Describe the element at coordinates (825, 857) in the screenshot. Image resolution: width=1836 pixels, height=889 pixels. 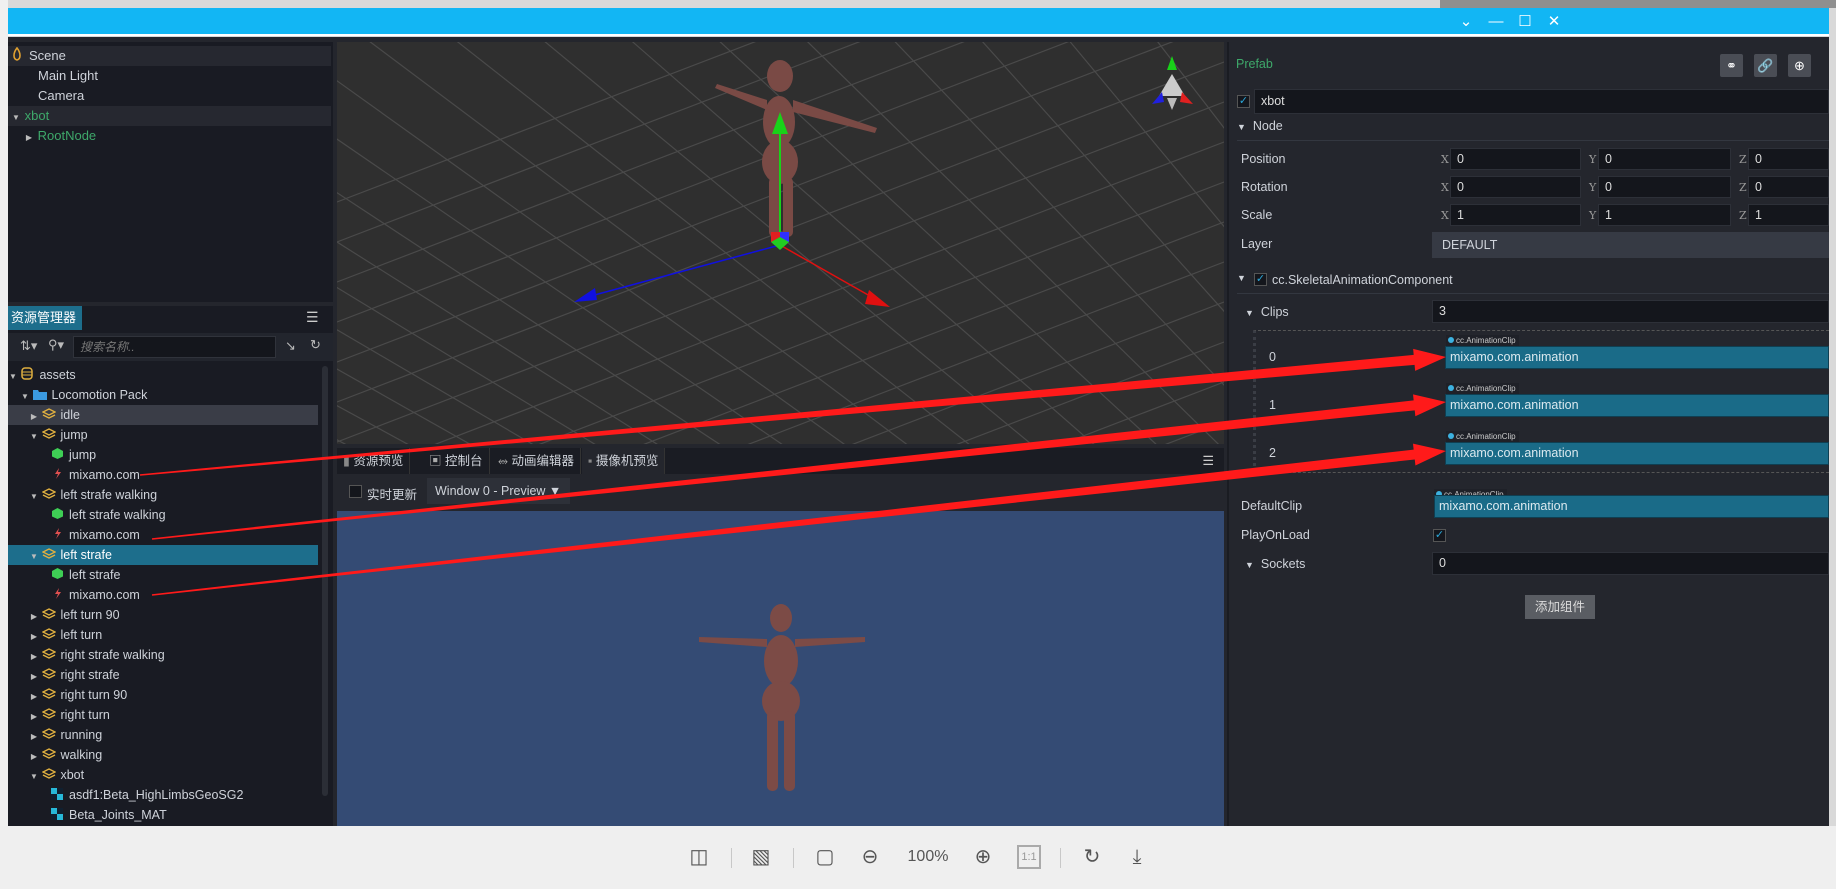
I see `fullscreen-icon: ▢` at that location.